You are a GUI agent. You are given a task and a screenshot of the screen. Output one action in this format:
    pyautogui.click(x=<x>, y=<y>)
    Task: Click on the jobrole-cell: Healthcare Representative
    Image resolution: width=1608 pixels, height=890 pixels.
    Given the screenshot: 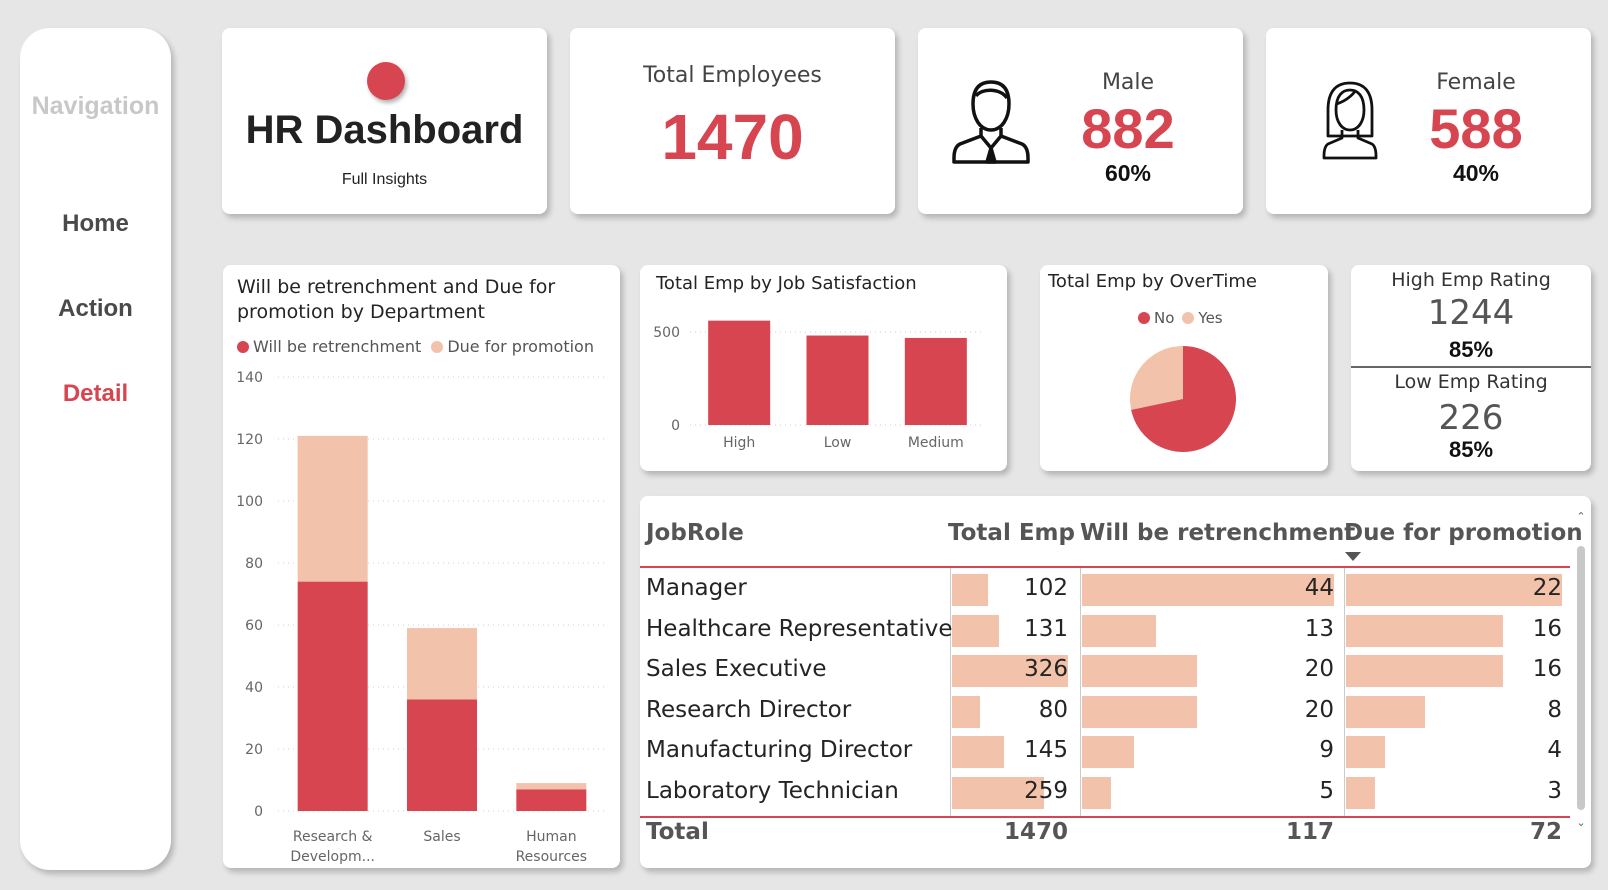 What is the action you would take?
    pyautogui.click(x=799, y=629)
    